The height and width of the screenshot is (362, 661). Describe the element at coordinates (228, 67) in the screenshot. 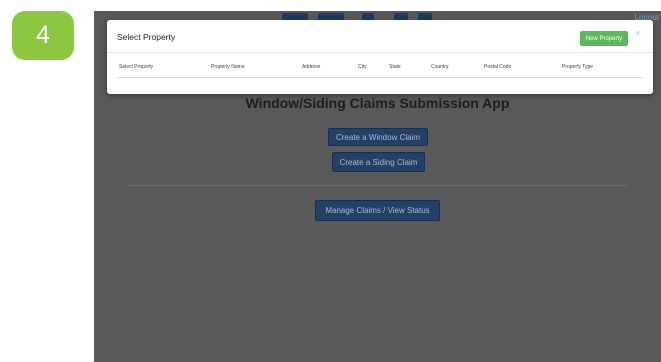

I see `column-header-property-name: Property Name` at that location.